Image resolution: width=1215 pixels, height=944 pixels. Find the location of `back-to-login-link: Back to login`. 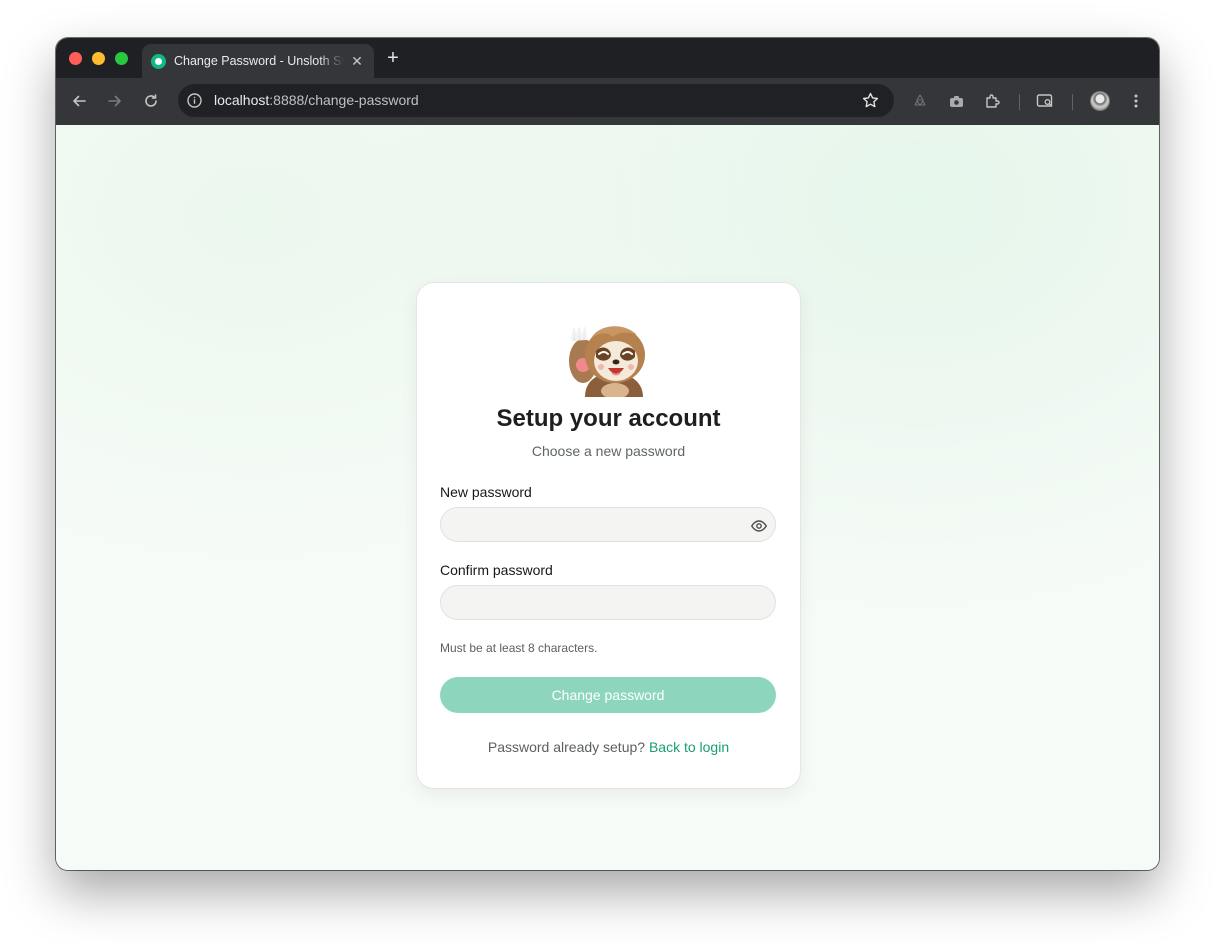

back-to-login-link: Back to login is located at coordinates (689, 747).